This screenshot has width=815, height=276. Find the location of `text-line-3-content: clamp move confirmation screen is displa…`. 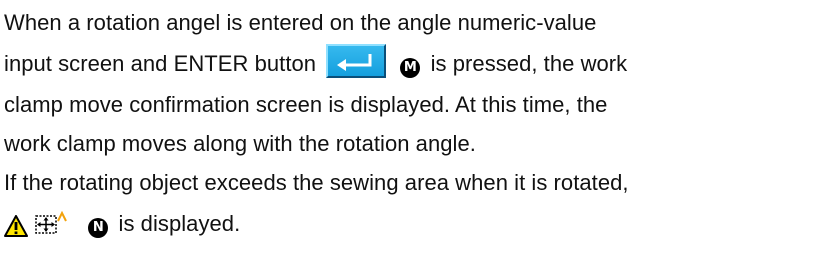

text-line-3-content: clamp move confirmation screen is displa… is located at coordinates (306, 104).